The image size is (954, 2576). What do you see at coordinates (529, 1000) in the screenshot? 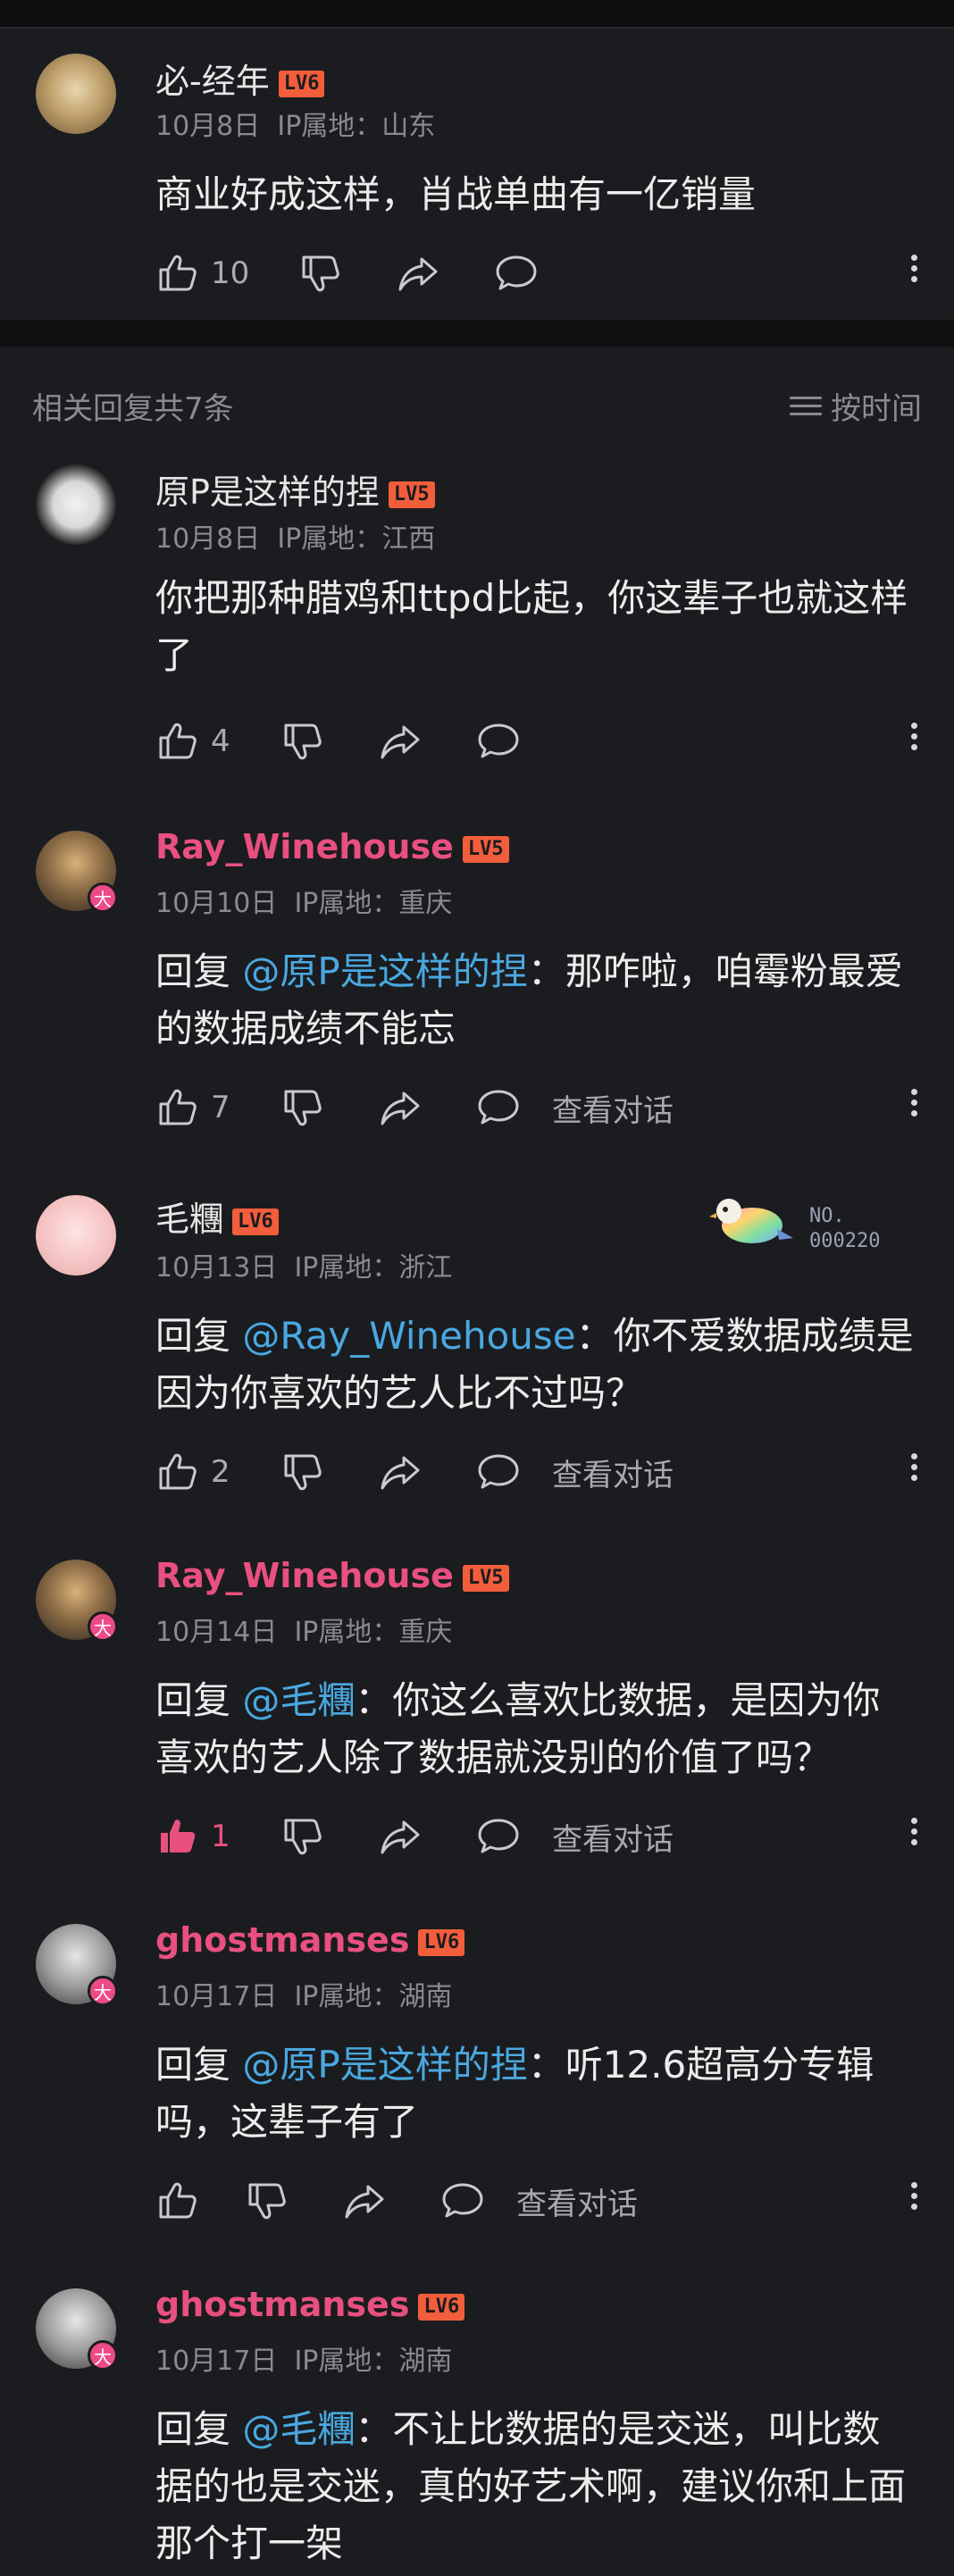
I see `comment-text: 回复 @原P是这样的捏：那咋啦，咱霉粉最爱的数据成绩不能忘` at bounding box center [529, 1000].